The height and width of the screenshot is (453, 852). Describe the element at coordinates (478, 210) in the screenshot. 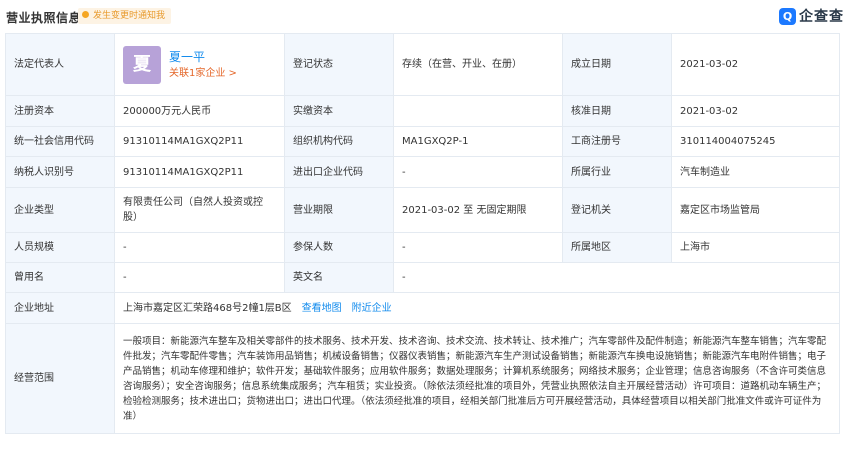

I see `biz-term-value: 2021-03-02 至 无固定期限` at that location.